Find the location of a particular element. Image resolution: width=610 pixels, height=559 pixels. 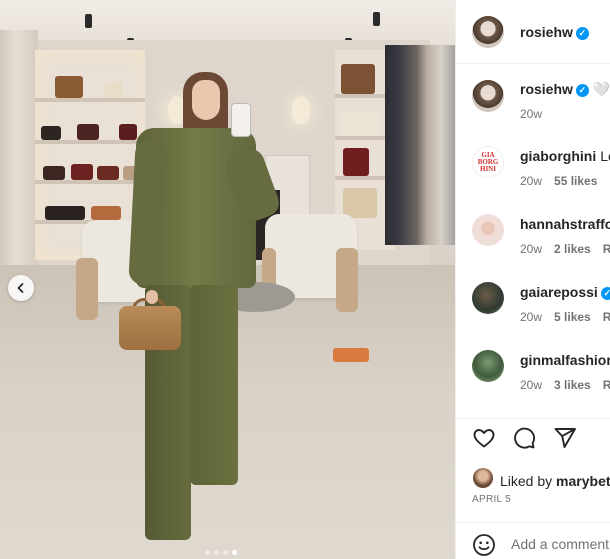

clothing-rack is located at coordinates (420, 145).